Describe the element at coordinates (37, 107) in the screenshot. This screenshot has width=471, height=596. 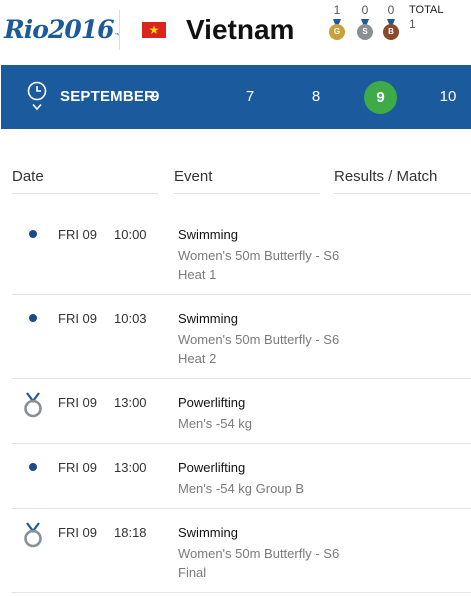
I see `chevron-down-icon` at that location.